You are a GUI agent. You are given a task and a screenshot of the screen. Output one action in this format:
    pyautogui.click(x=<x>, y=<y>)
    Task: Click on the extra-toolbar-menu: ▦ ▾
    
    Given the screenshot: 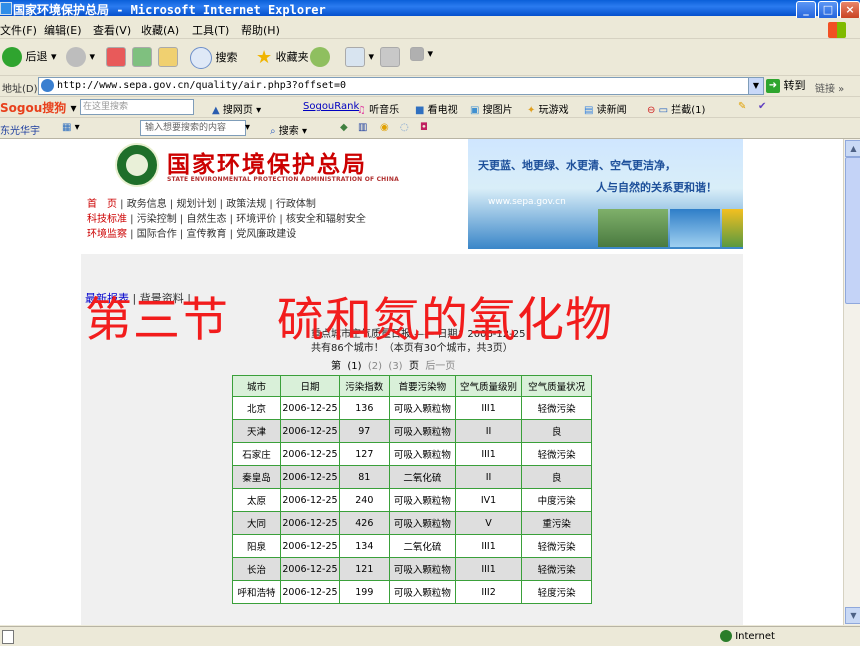 What is the action you would take?
    pyautogui.click(x=71, y=127)
    